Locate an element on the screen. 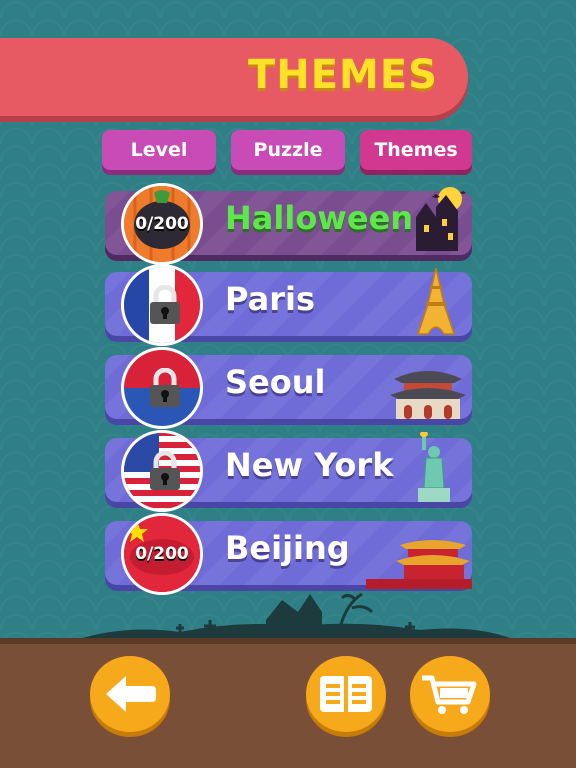  graveyard-silhouette is located at coordinates (295, 617).